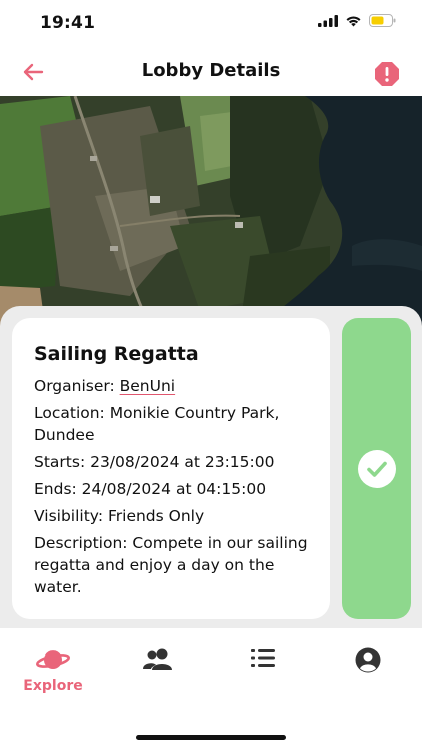  I want to click on list-icon, so click(263, 658).